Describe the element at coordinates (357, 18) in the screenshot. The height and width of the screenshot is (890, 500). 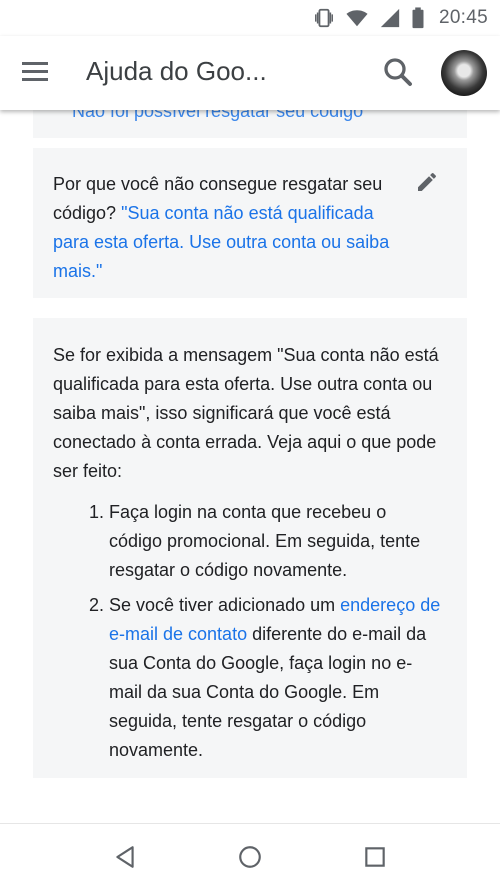
I see `wifi-icon` at that location.